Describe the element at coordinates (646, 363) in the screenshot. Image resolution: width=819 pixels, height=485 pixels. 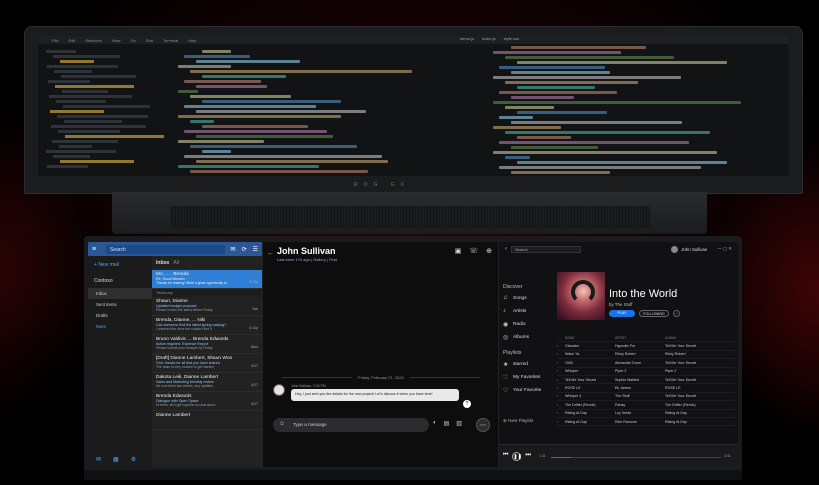
I see `track-row: ▪ 1000 Alexander Drum Tell Me Your Secret` at that location.